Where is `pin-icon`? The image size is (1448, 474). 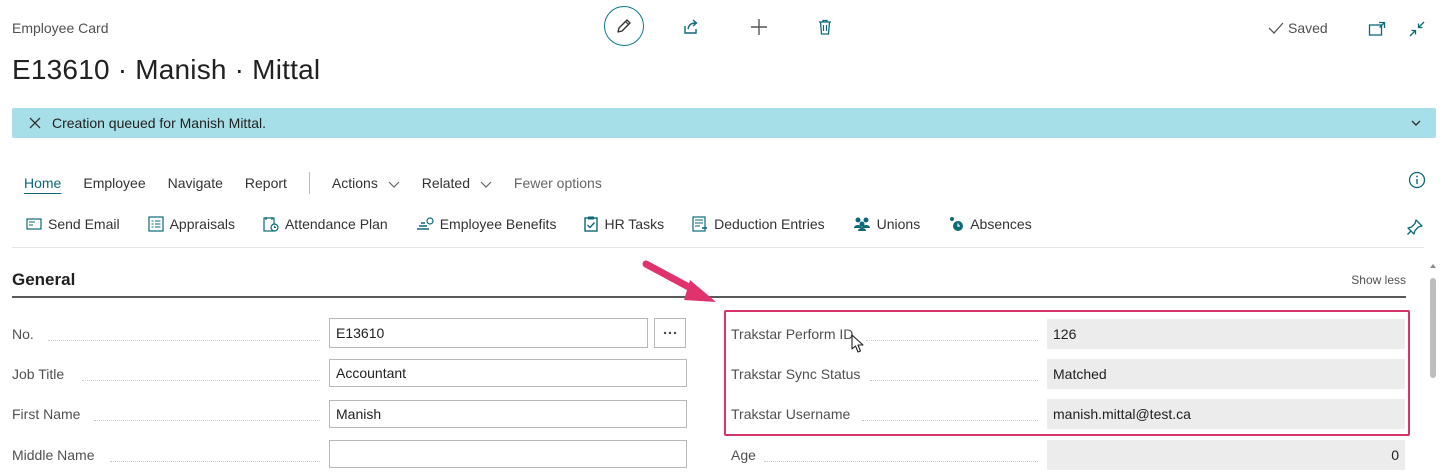
pin-icon is located at coordinates (1415, 227).